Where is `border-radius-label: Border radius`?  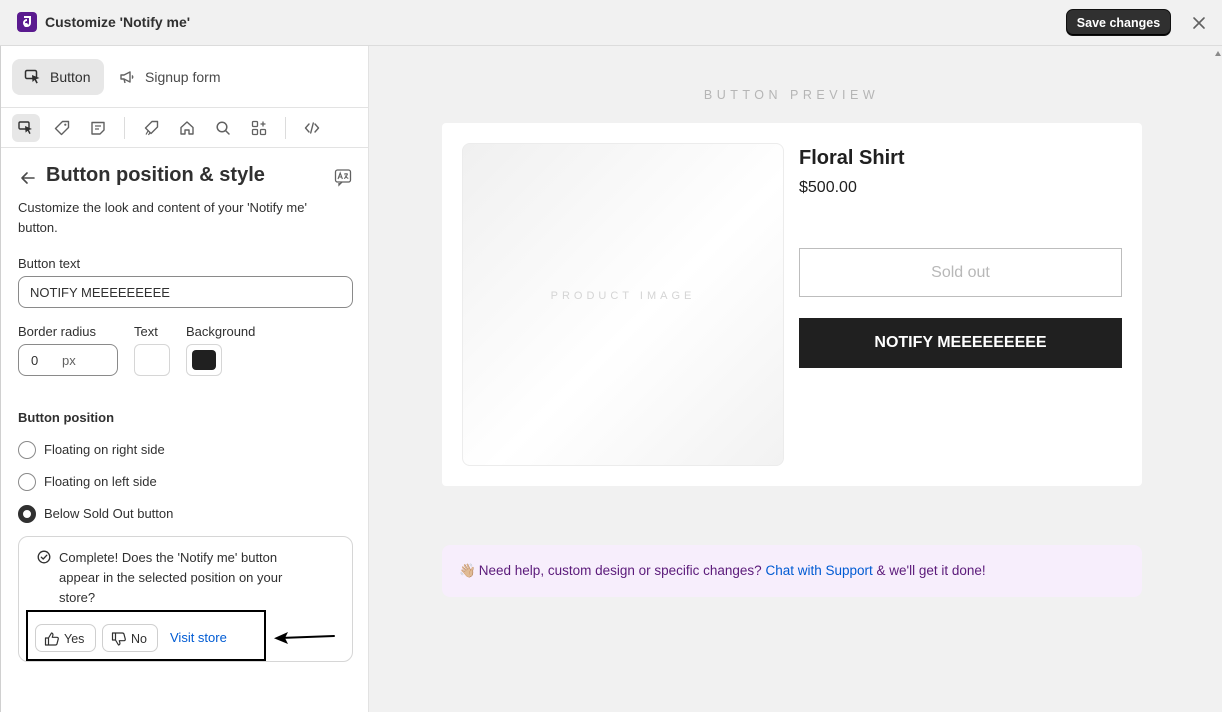 border-radius-label: Border radius is located at coordinates (57, 331).